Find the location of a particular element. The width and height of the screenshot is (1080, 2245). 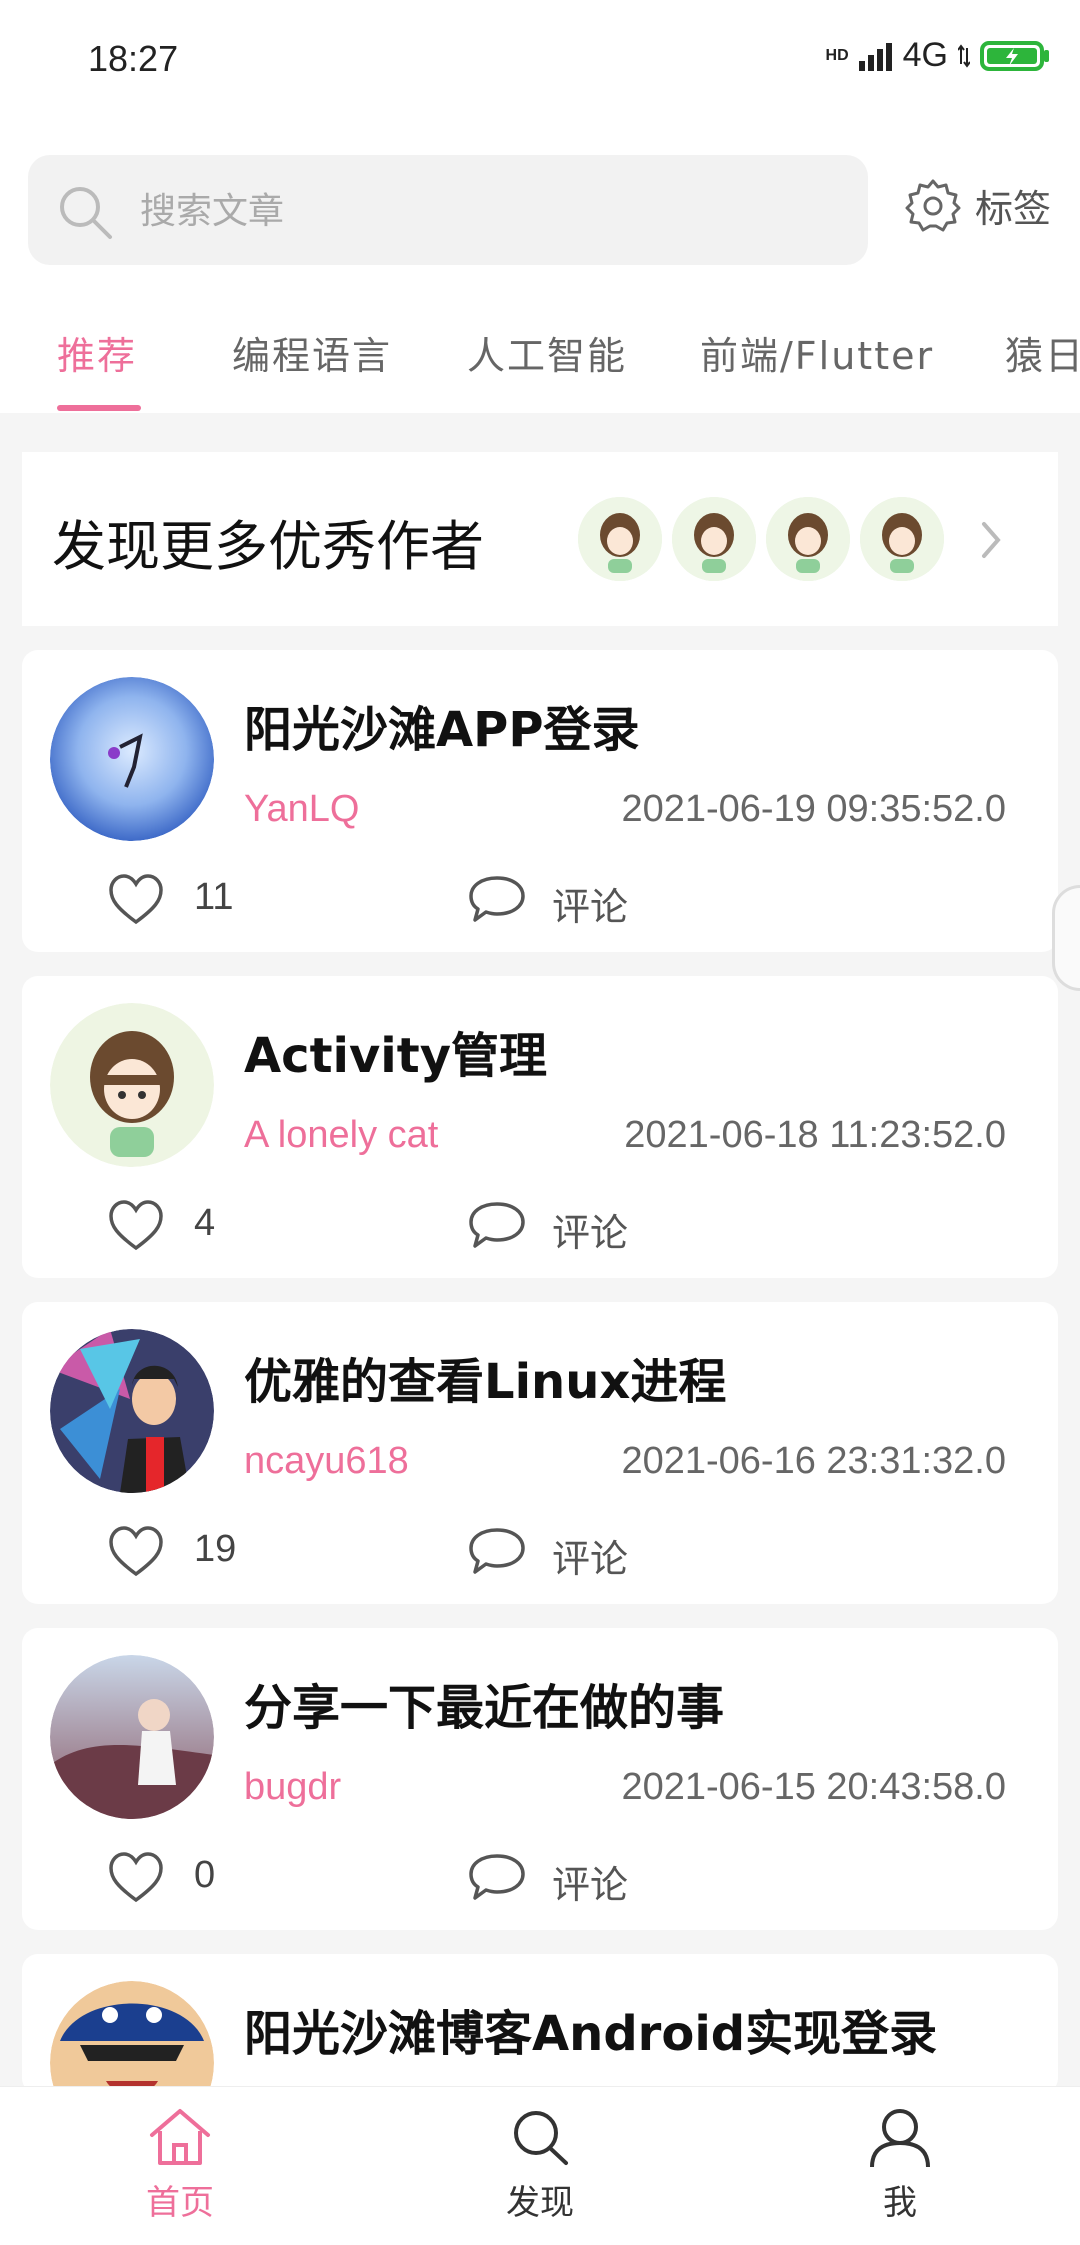

tags-button: 标签 is located at coordinates (978, 205).